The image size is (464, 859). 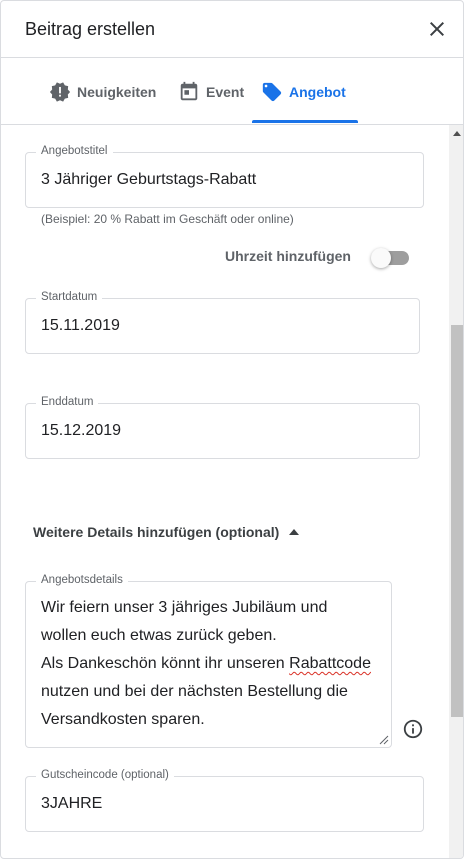 What do you see at coordinates (159, 635) in the screenshot?
I see `details-line: wollen euch etwas zurück geben.` at bounding box center [159, 635].